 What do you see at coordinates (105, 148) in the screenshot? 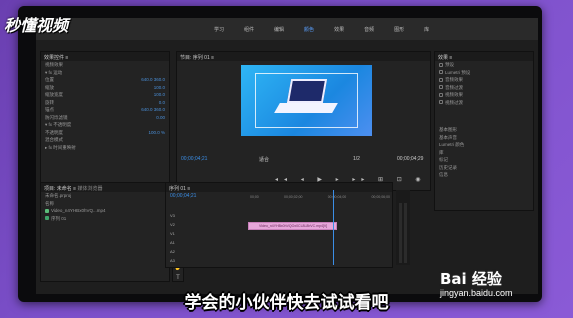
I see `ec-row: ▸ fx 时间重映射` at bounding box center [105, 148].